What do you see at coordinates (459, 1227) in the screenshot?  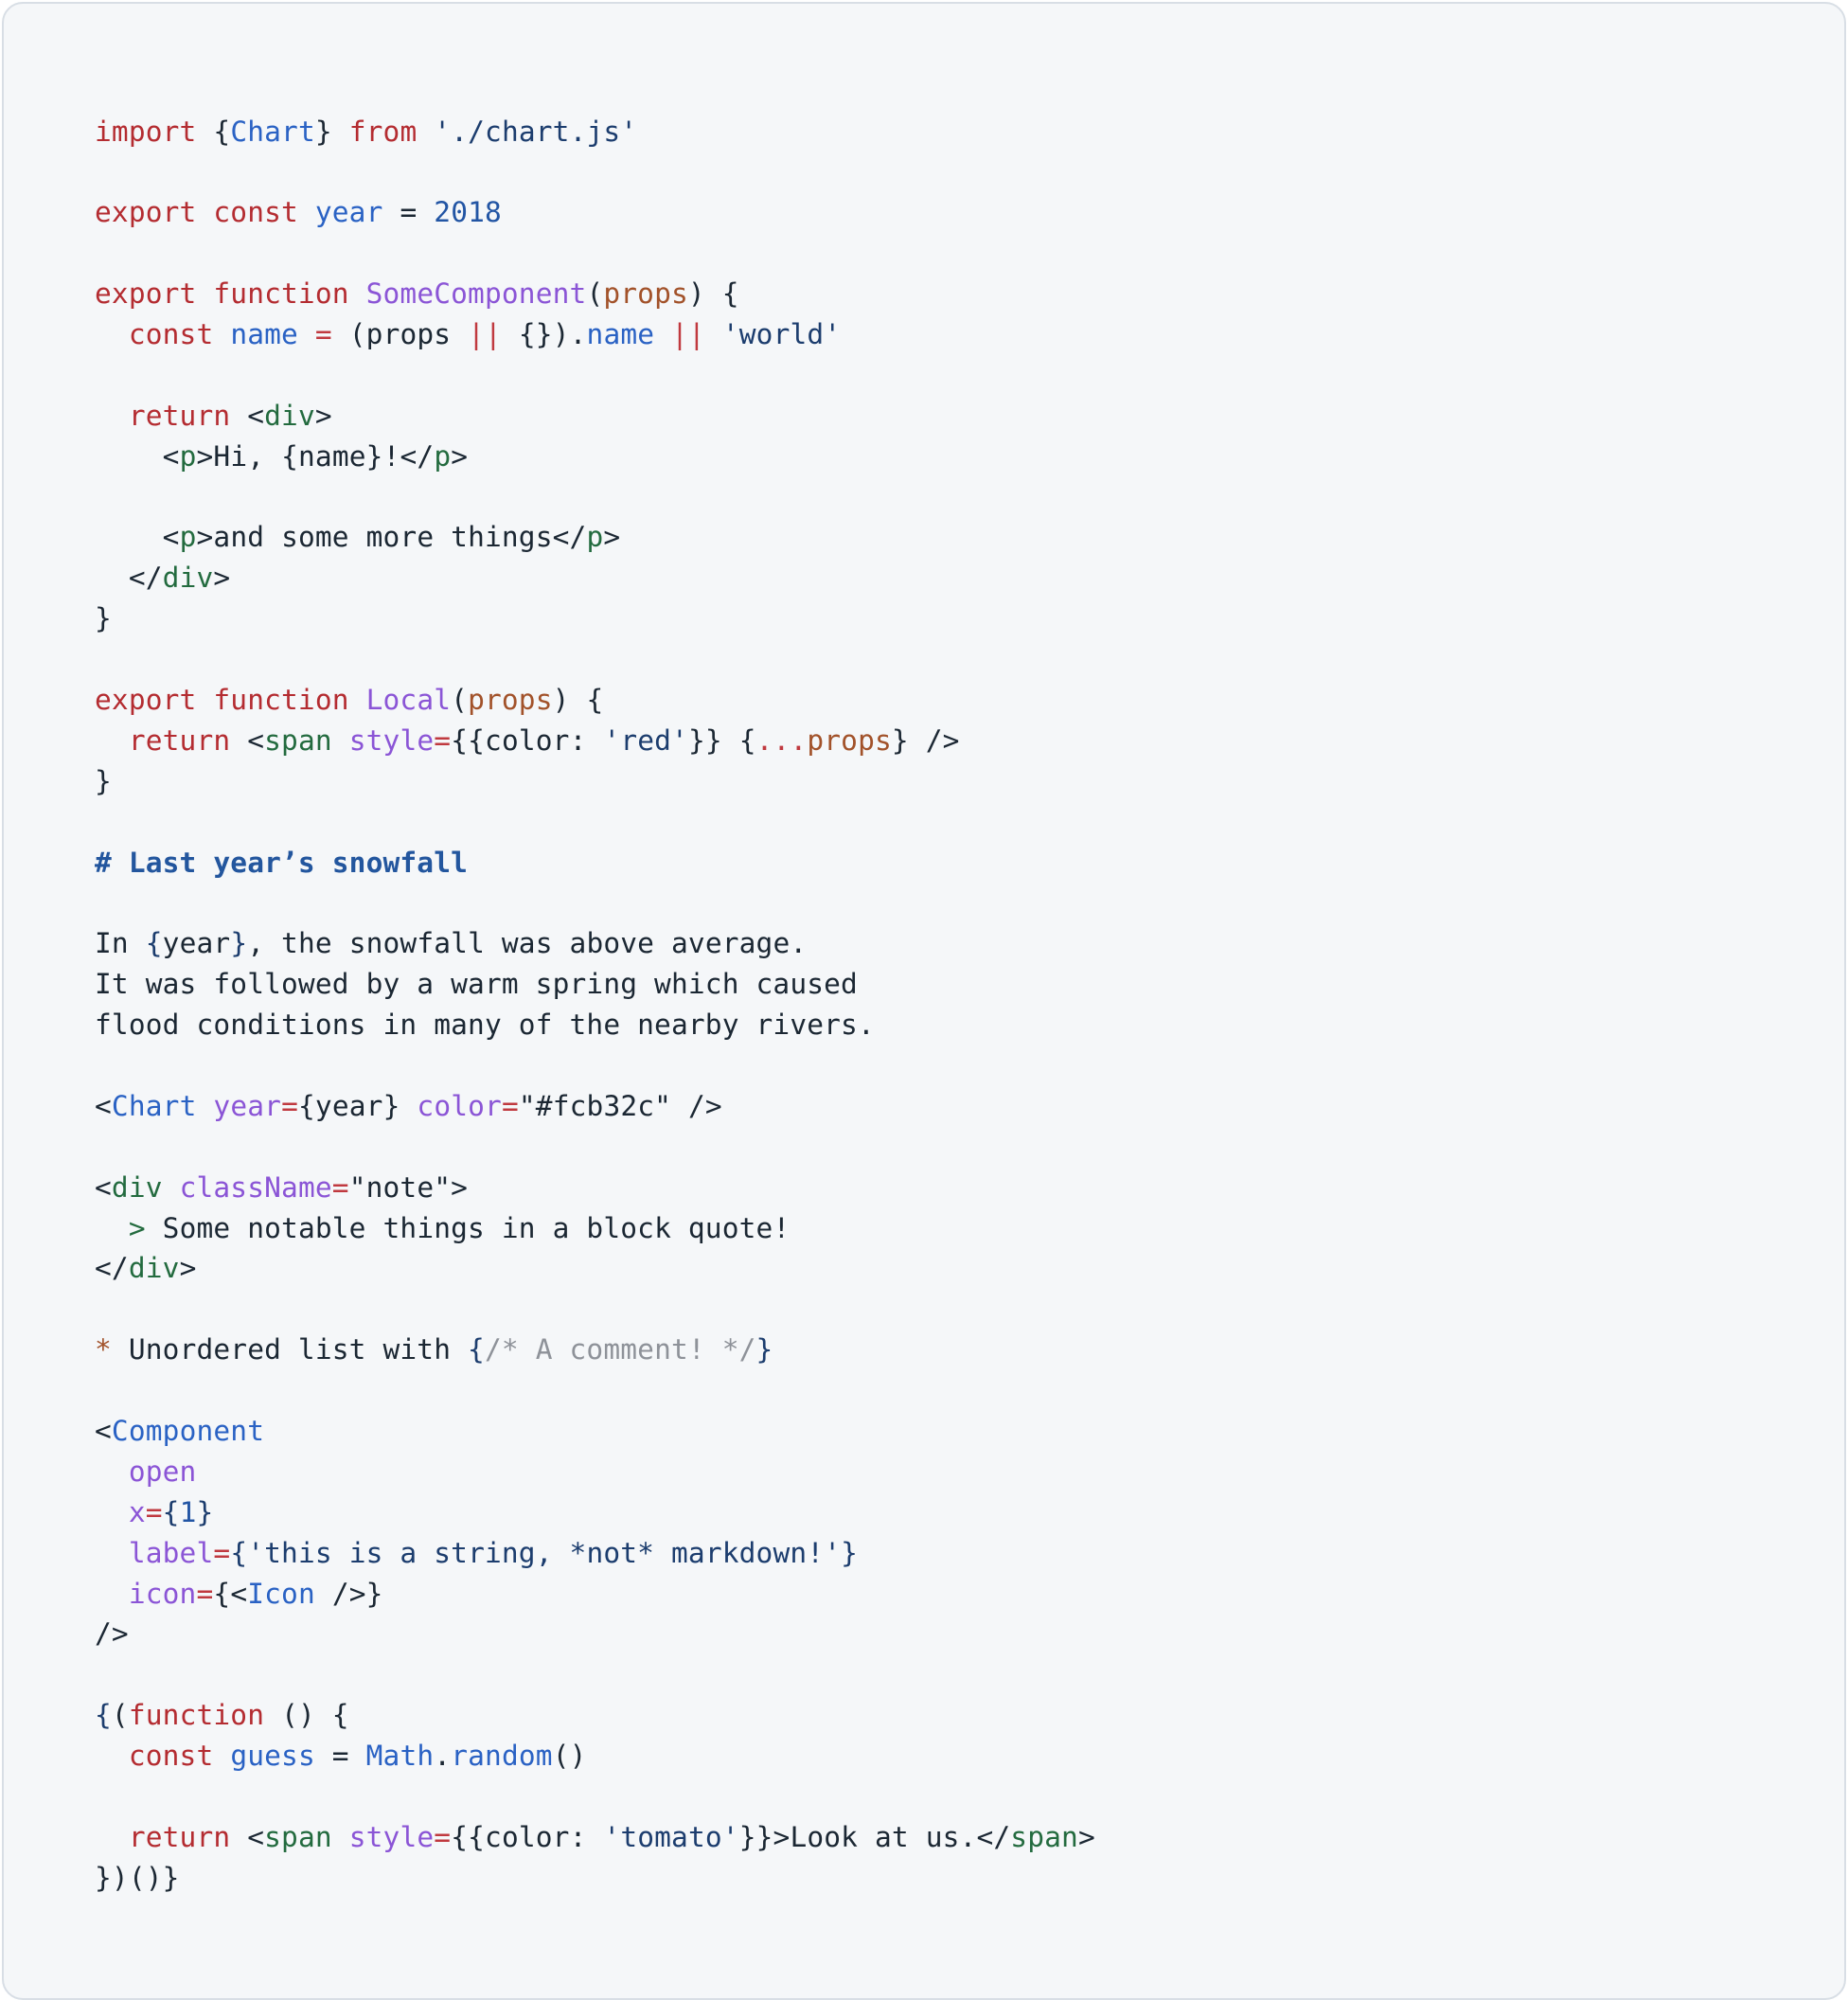 I see `code-line: > Some notable things in a block quote!` at bounding box center [459, 1227].